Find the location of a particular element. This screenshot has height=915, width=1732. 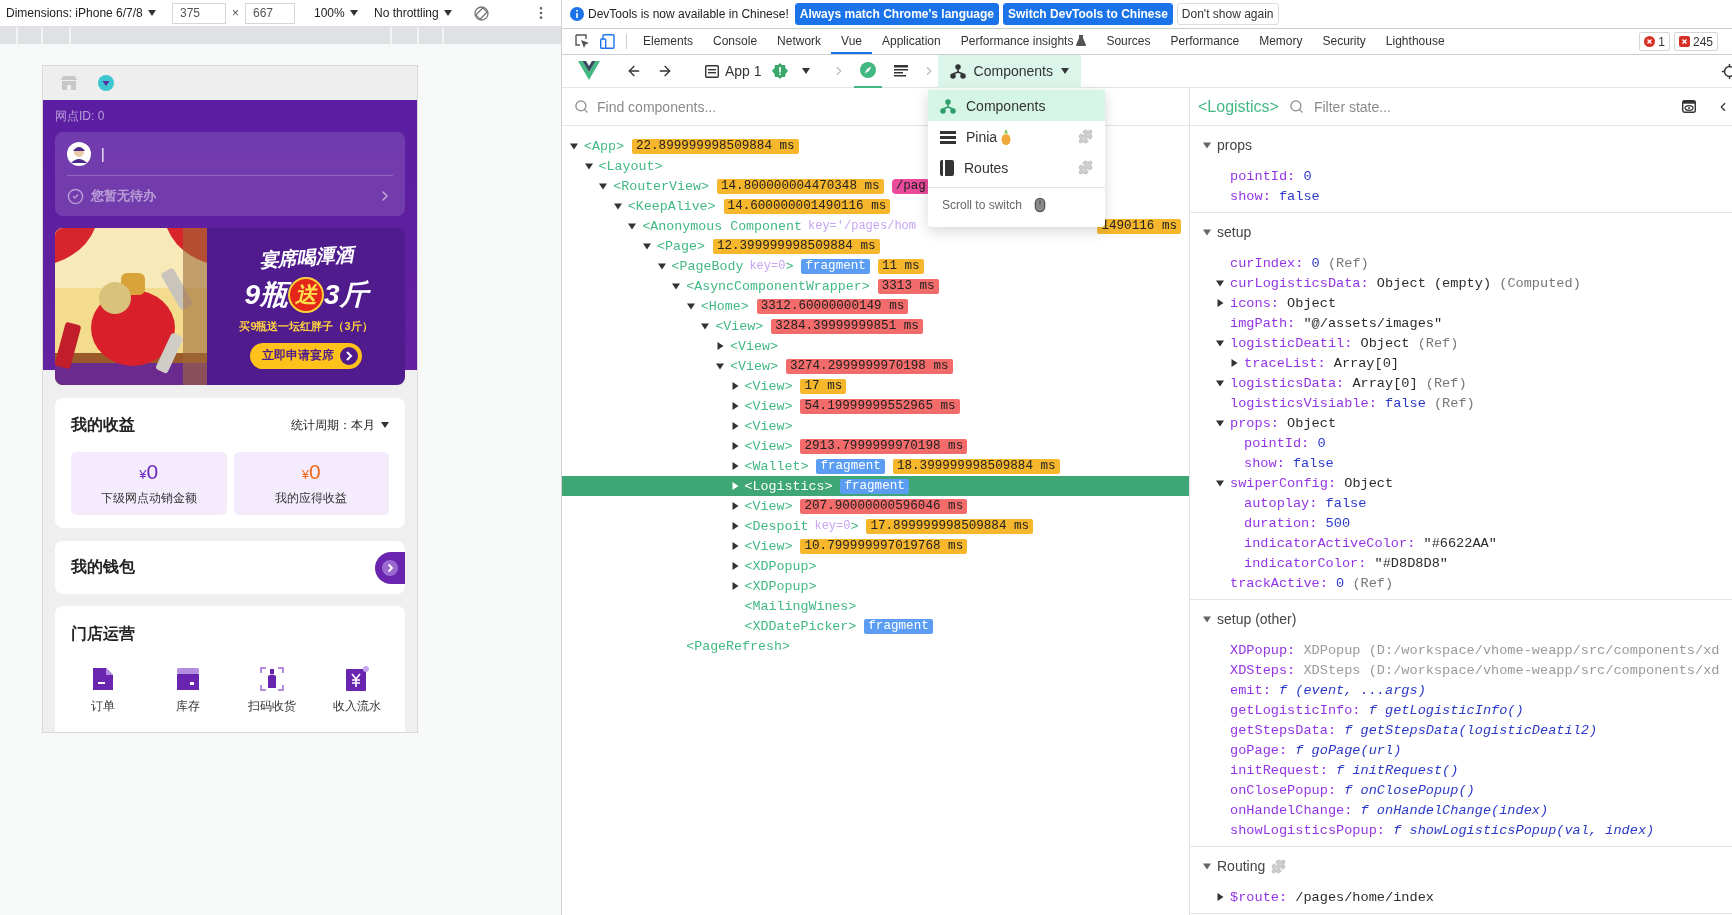

earnings-tile: ¥0 下级网点动销金额 is located at coordinates (149, 483).